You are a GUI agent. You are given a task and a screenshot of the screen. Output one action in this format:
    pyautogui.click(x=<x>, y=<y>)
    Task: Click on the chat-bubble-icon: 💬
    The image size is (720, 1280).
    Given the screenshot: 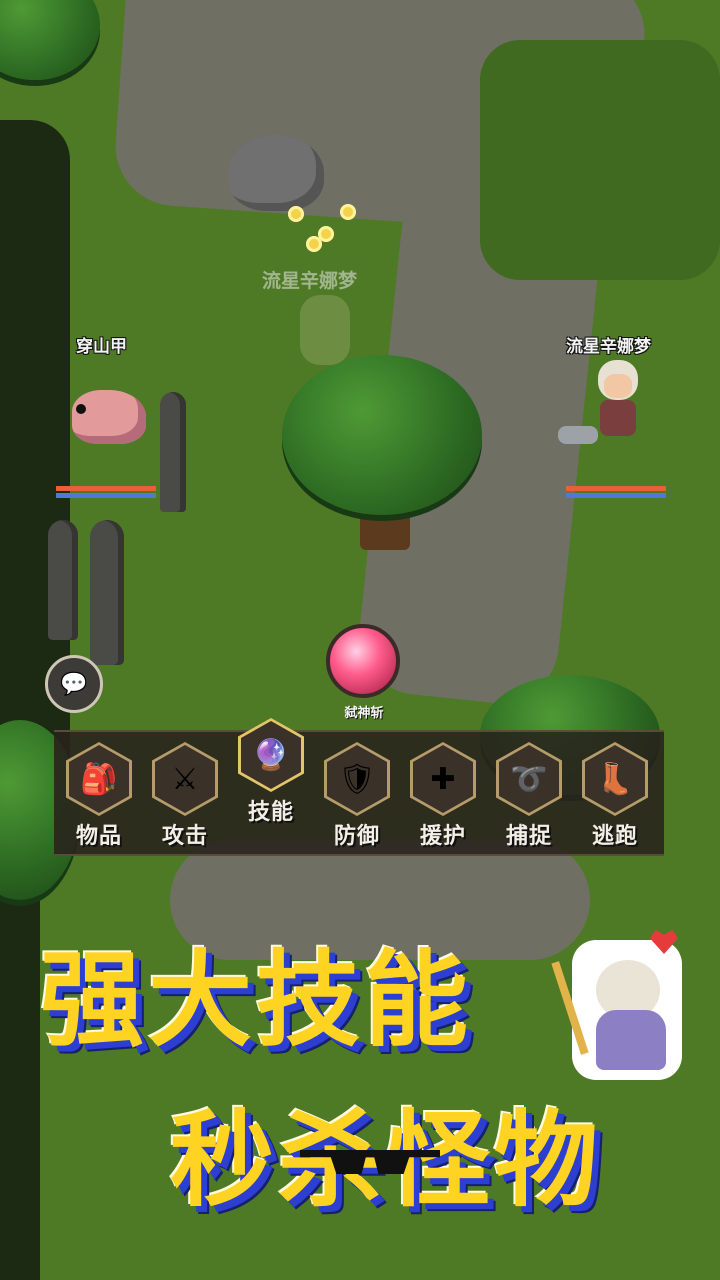 What is the action you would take?
    pyautogui.click(x=74, y=684)
    